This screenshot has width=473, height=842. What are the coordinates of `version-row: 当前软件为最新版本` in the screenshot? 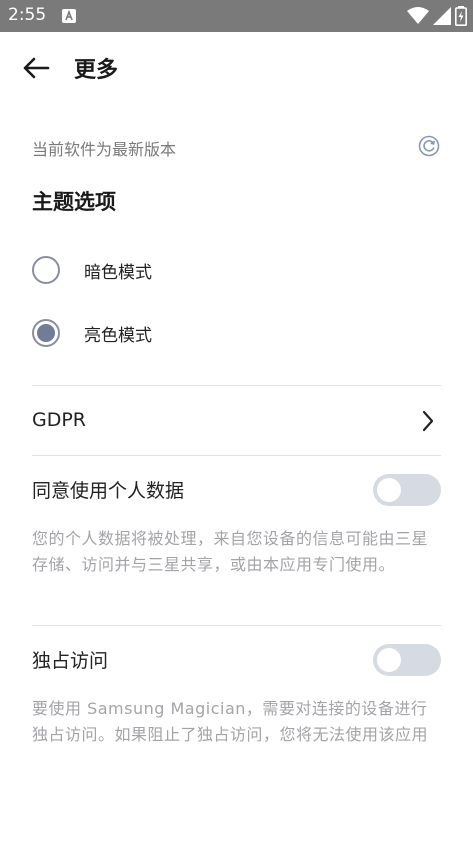 It's located at (236, 147).